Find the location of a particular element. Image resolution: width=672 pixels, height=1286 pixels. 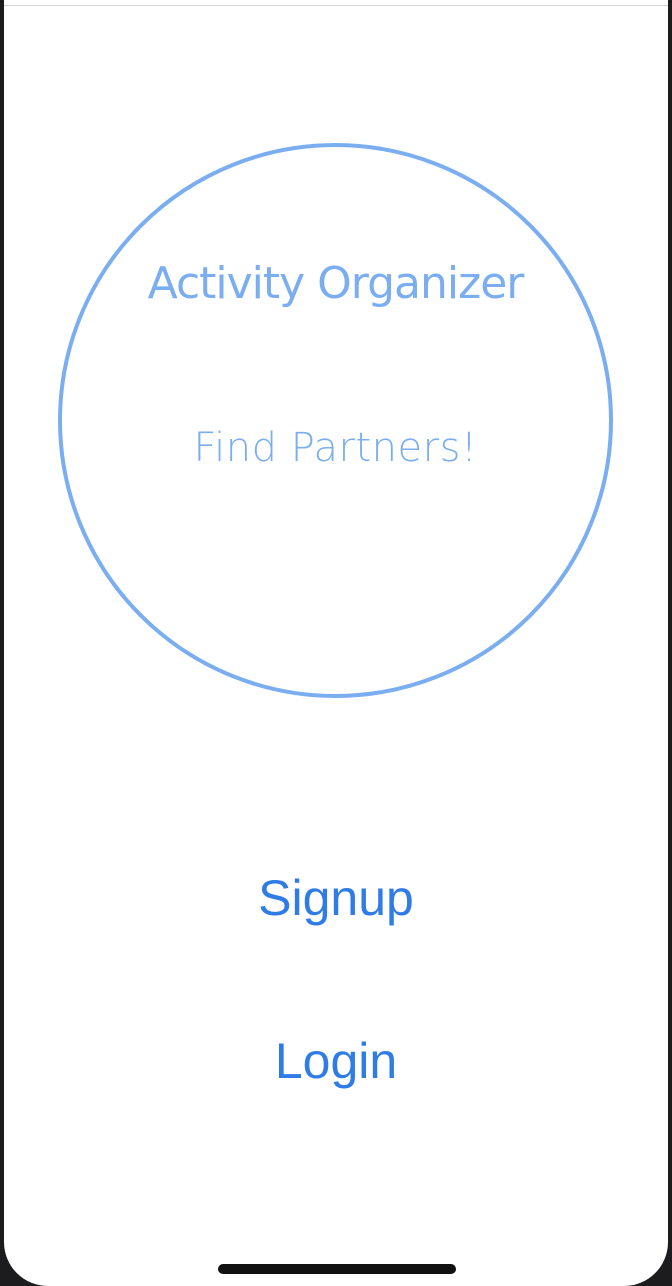

login-button: Login is located at coordinates (336, 1061).